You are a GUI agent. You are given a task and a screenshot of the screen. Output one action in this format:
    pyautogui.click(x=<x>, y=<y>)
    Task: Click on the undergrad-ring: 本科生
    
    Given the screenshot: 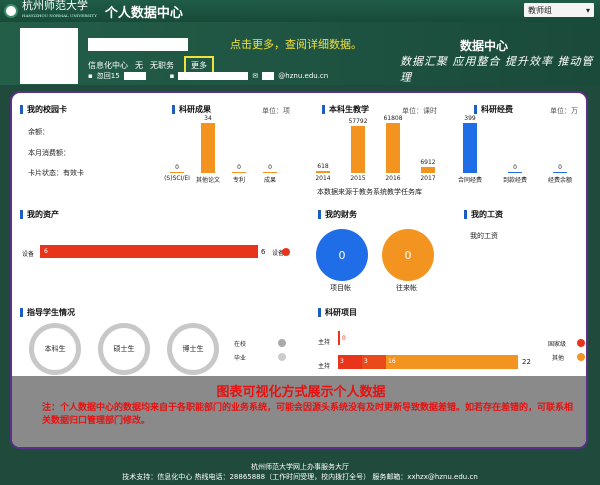 What is the action you would take?
    pyautogui.click(x=55, y=349)
    